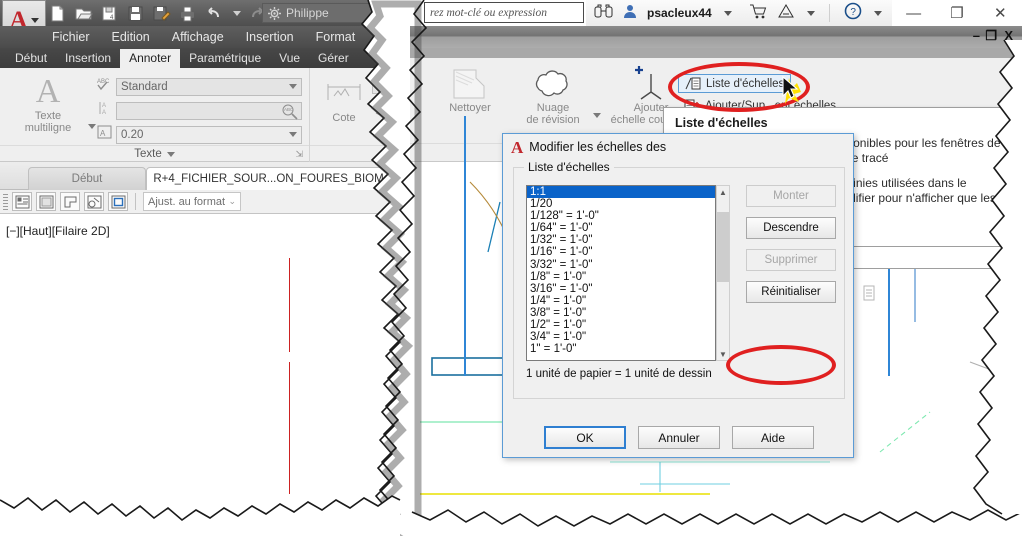 Image resolution: width=1022 pixels, height=536 pixels. I want to click on page-setup-icon, so click(22, 201).